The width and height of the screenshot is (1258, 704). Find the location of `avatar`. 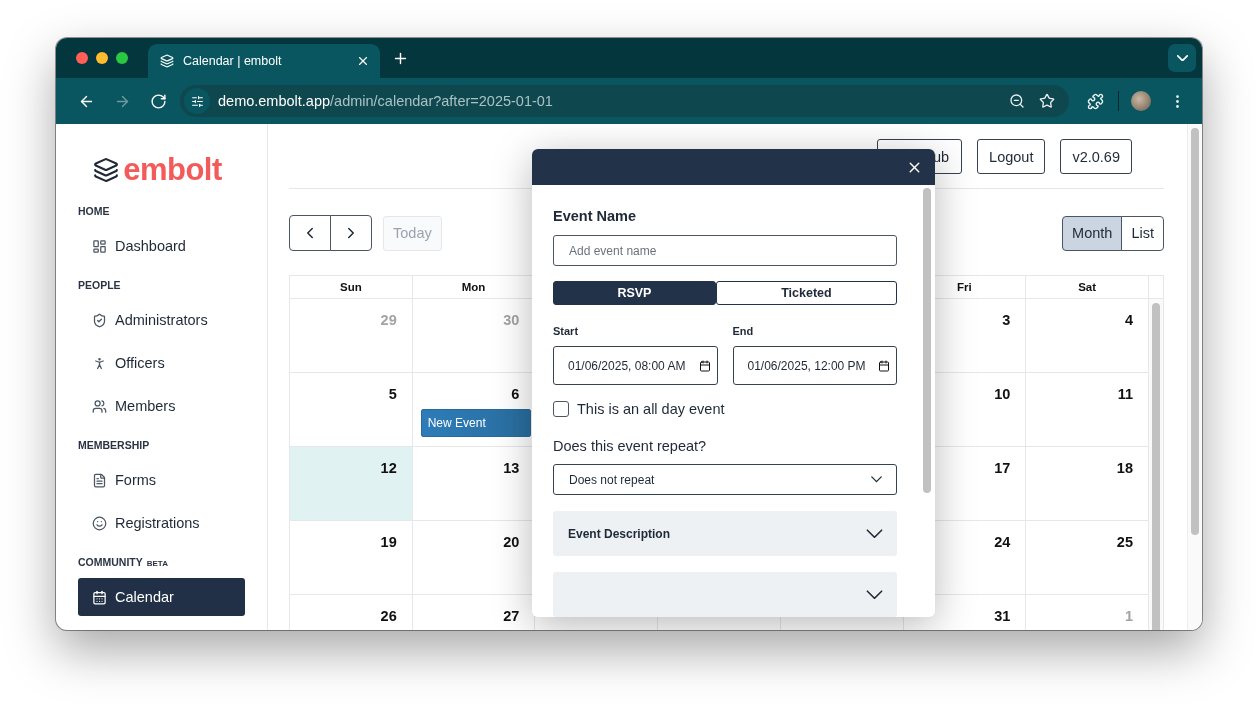

avatar is located at coordinates (1141, 101).